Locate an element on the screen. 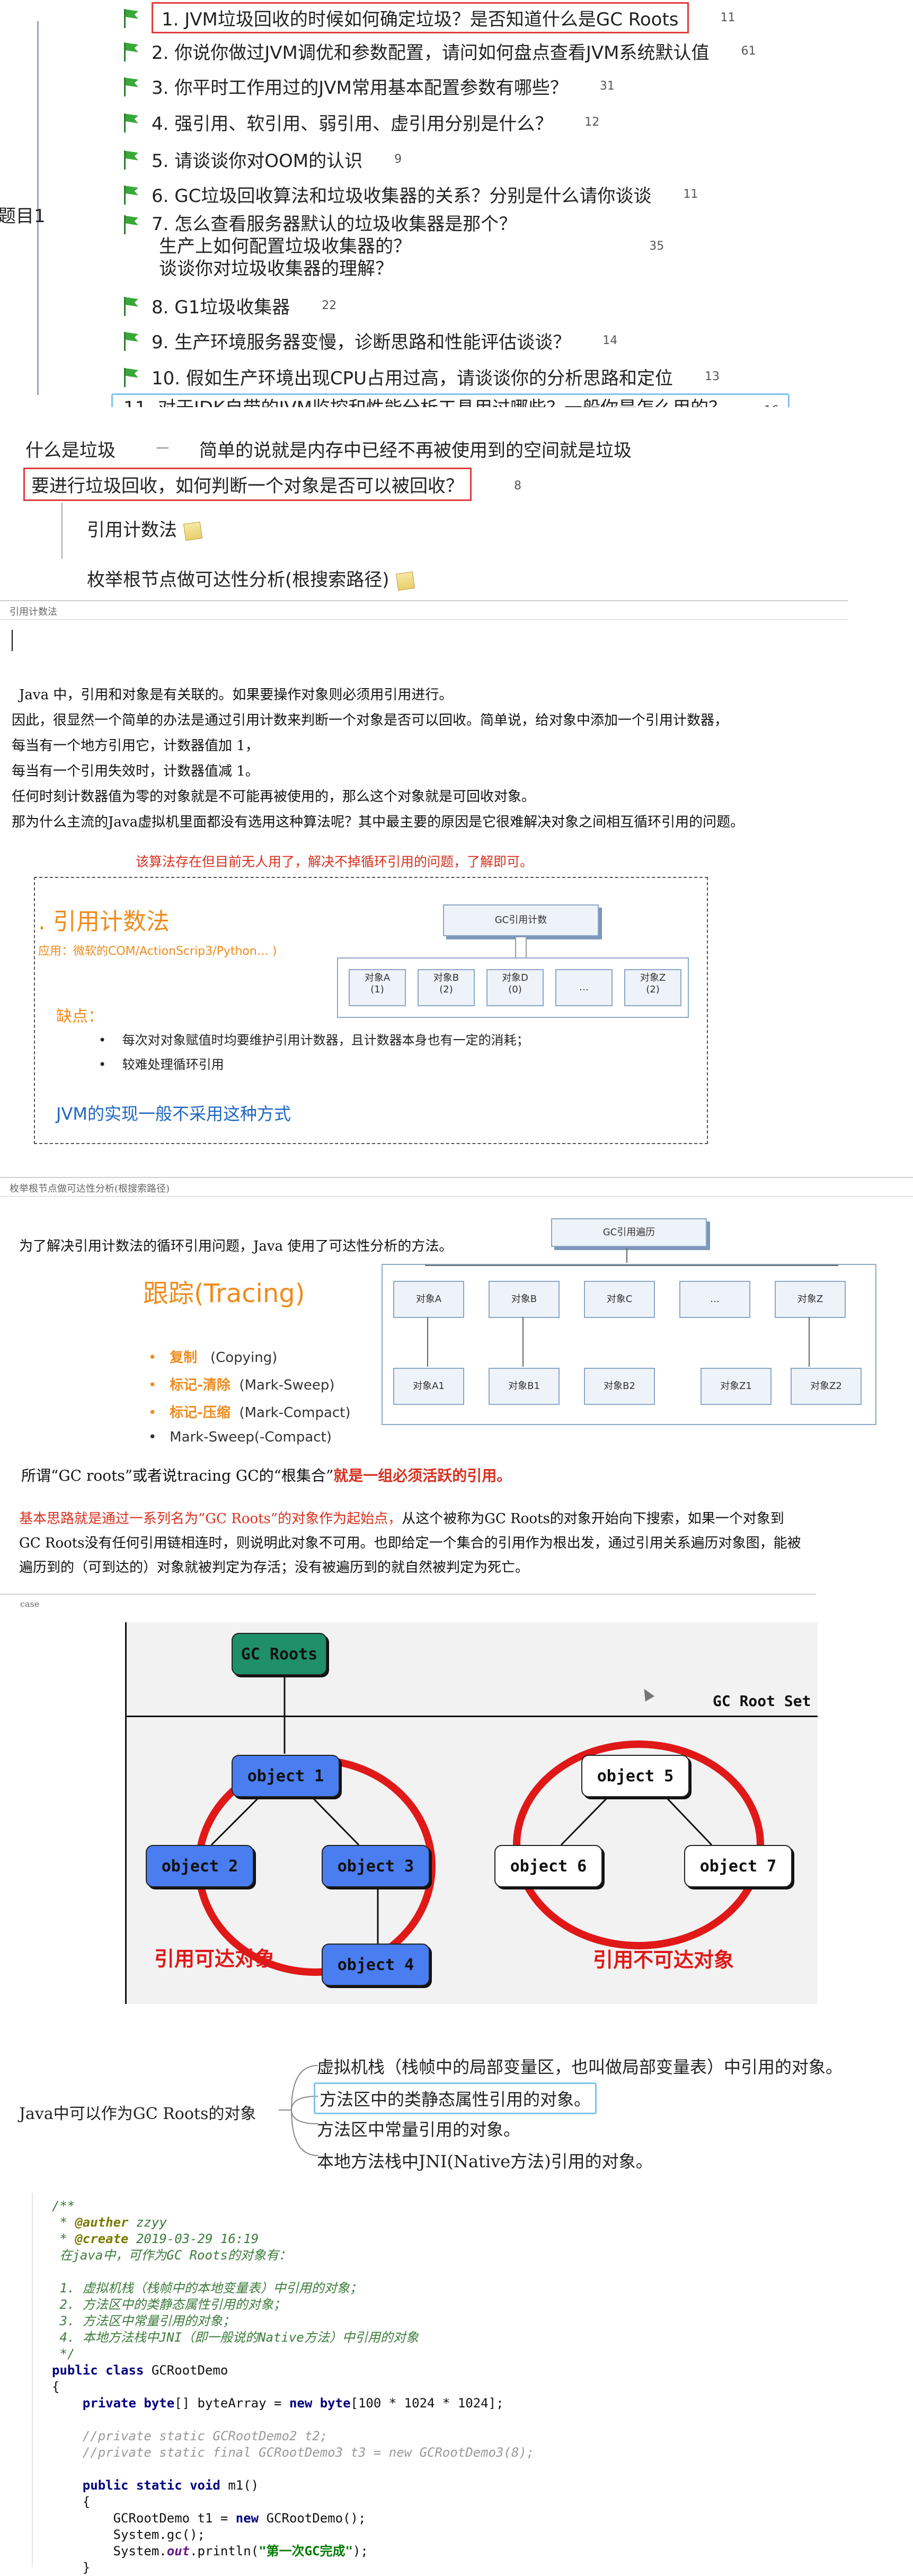 The image size is (913, 2576). topic-item-4: 4. 强引用、软引用、弱引用、虚引用分别是什么？ 12 is located at coordinates (361, 122).